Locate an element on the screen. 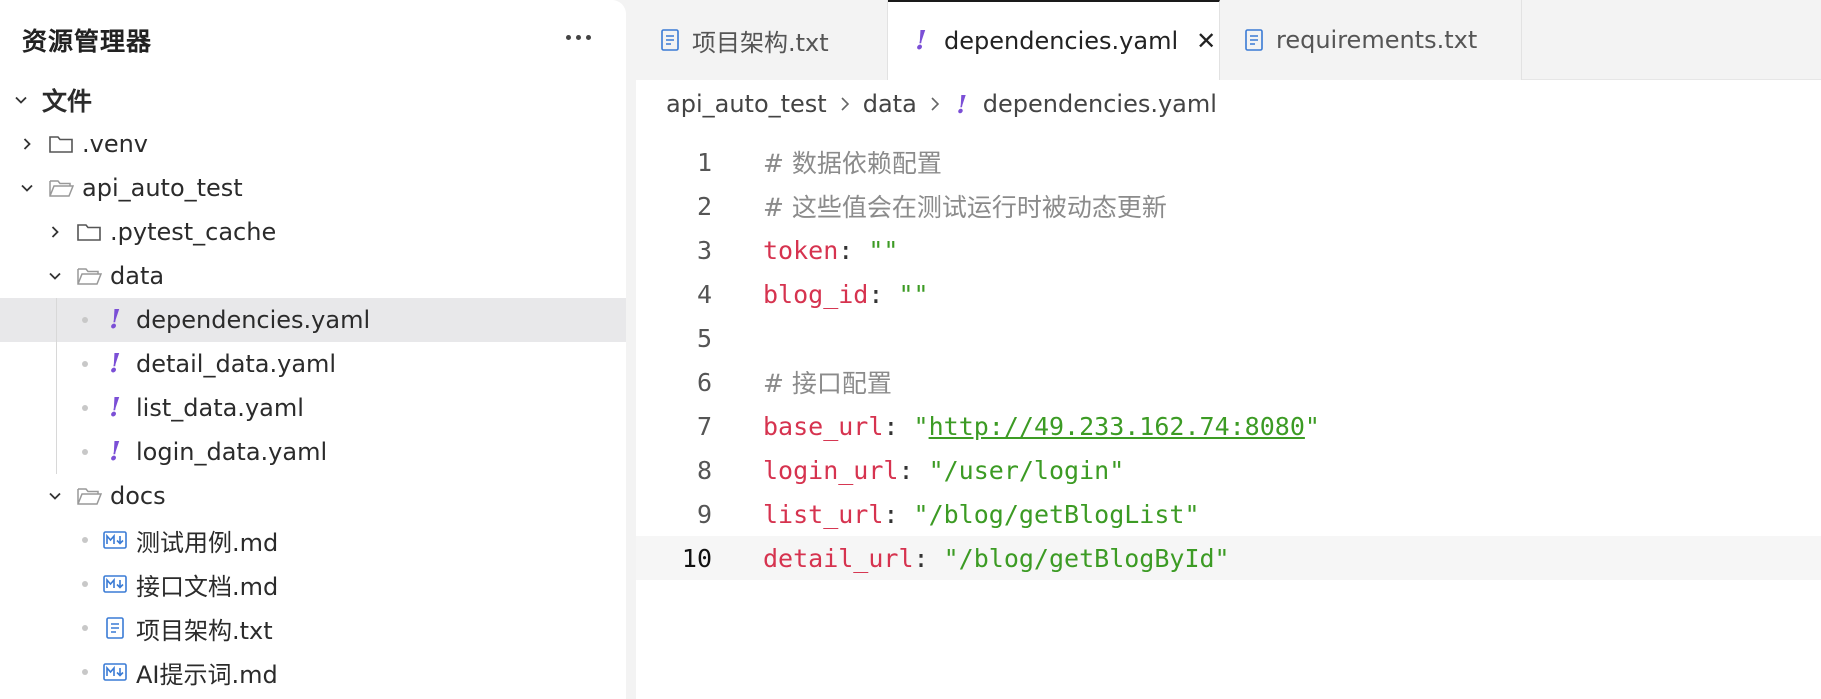 This screenshot has height=699, width=1821. yaml-quote: " is located at coordinates (921, 426).